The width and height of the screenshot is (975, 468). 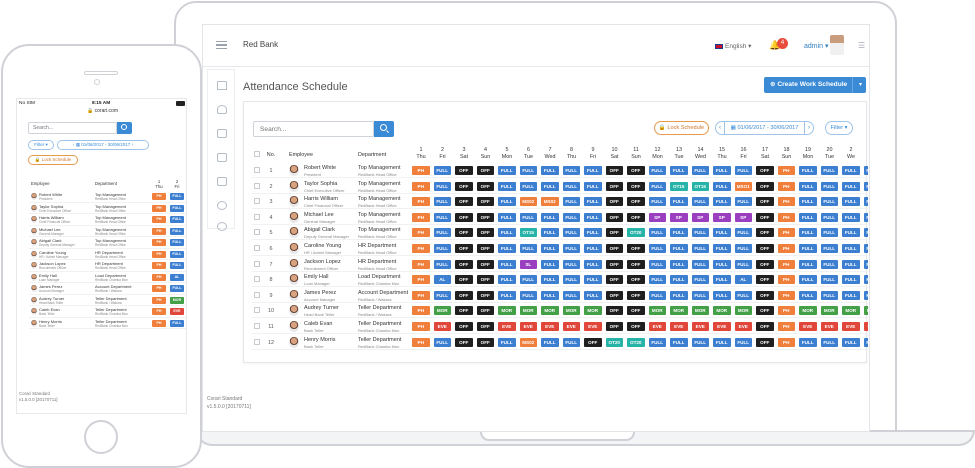 What do you see at coordinates (700, 186) in the screenshot?
I see `schedule-cell: OT15` at bounding box center [700, 186].